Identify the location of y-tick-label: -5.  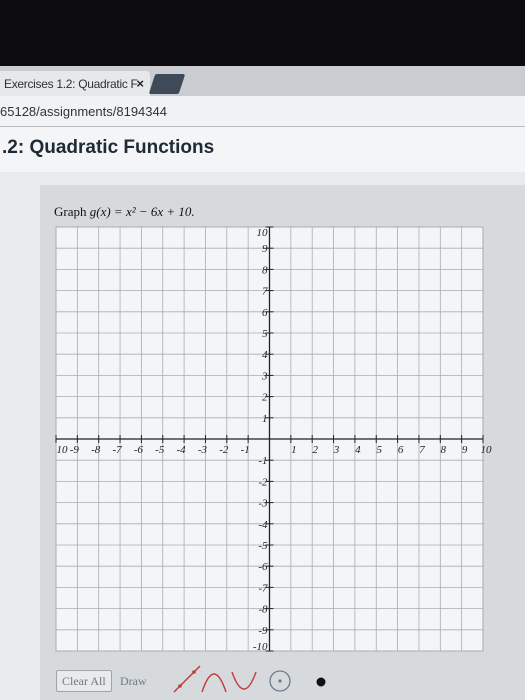
(263, 546).